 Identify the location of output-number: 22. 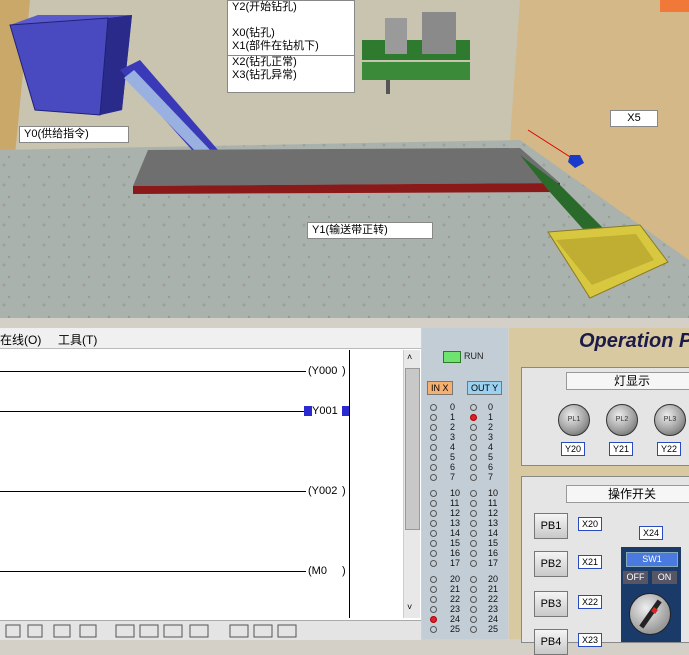
(493, 599).